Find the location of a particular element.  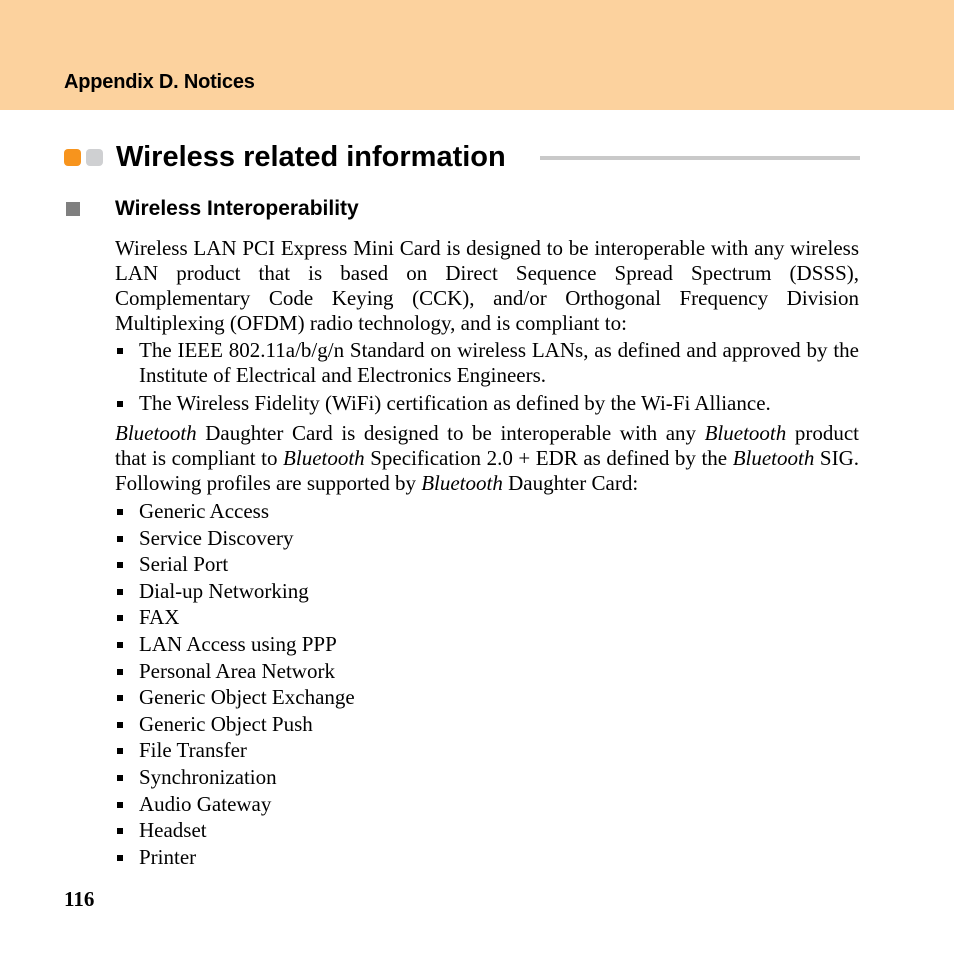

list-item-text: Personal Area Network is located at coordinates (237, 670).